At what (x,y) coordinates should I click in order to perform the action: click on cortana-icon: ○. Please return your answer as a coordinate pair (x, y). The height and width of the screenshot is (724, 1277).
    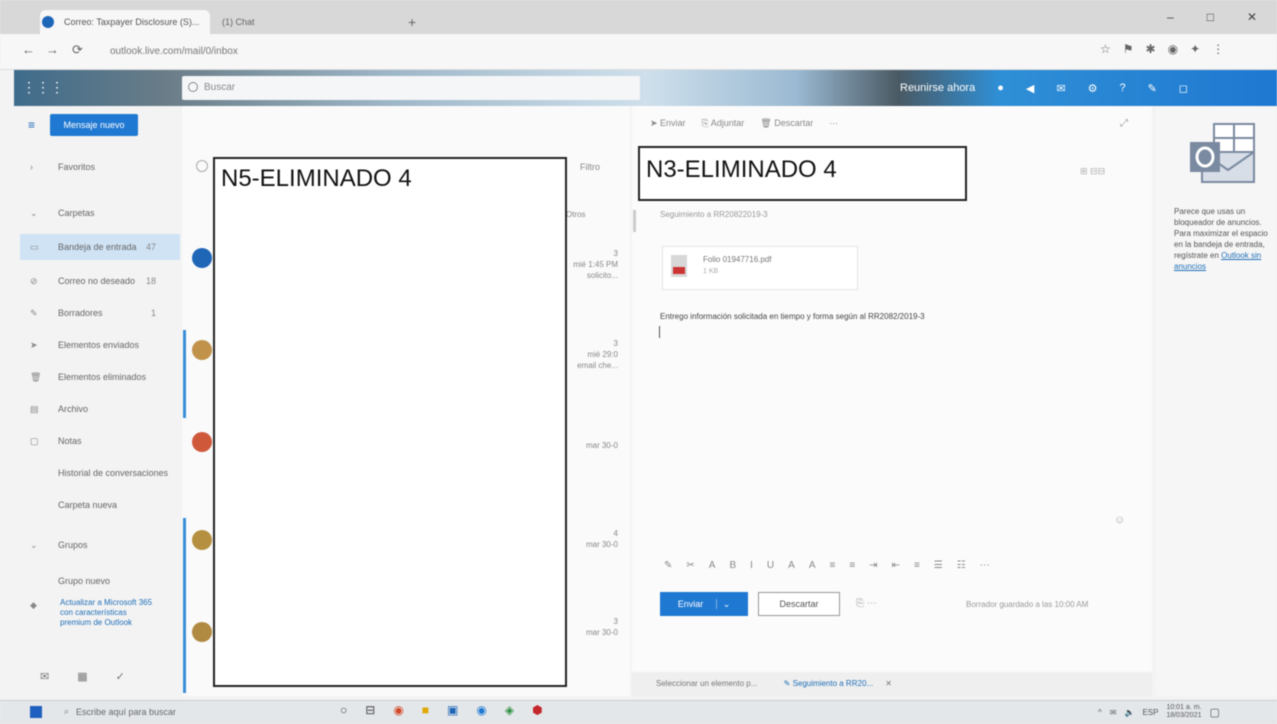
    Looking at the image, I should click on (343, 712).